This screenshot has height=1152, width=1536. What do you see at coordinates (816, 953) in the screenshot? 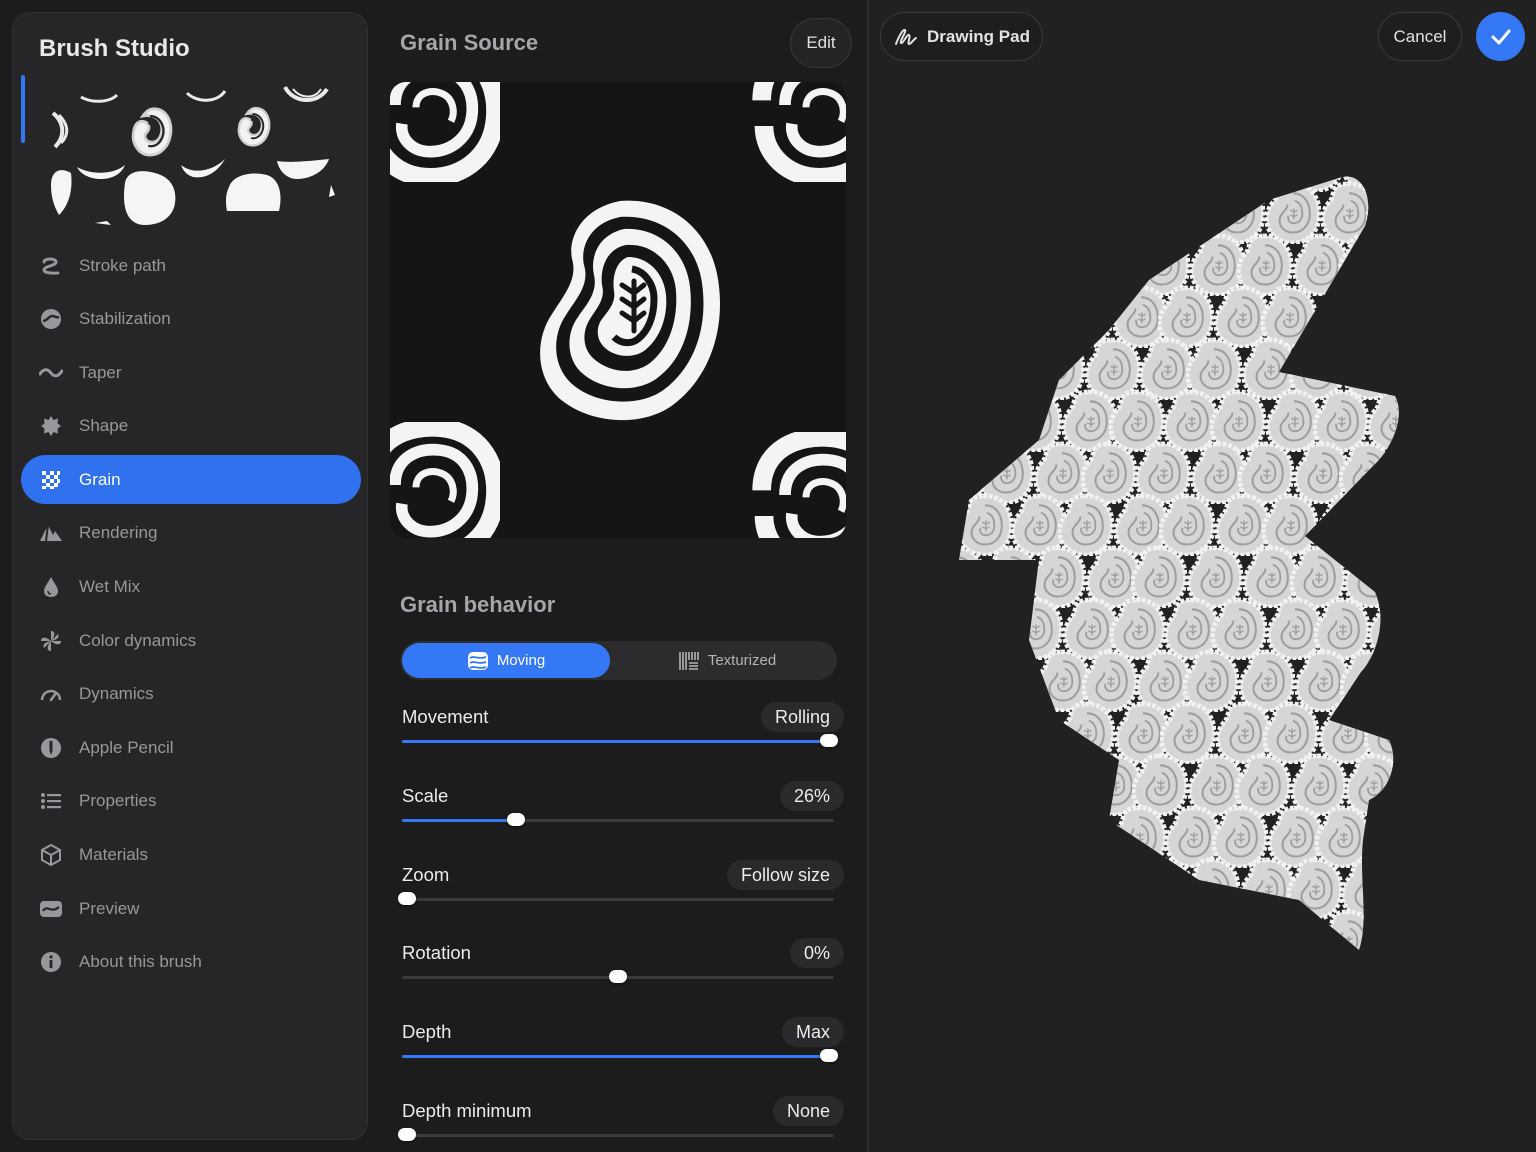
I see `slider-value: 0%` at bounding box center [816, 953].